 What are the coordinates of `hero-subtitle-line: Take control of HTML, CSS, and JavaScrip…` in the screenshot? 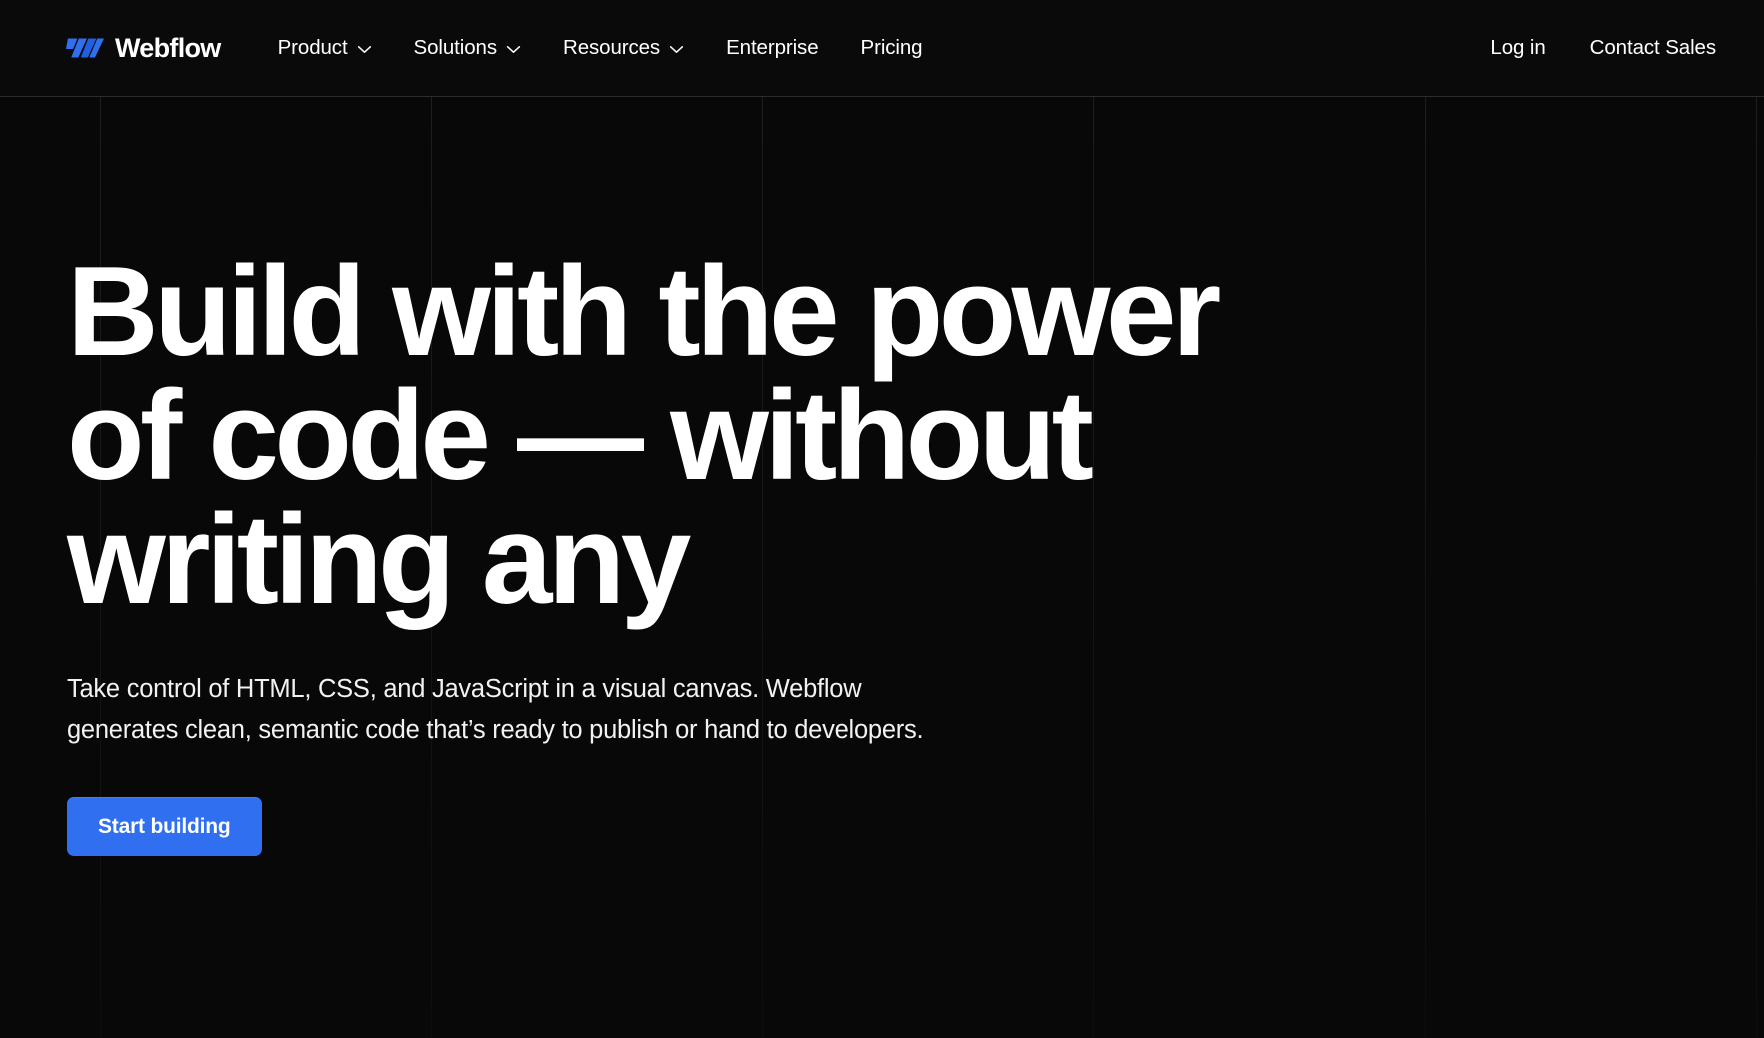 It's located at (464, 689).